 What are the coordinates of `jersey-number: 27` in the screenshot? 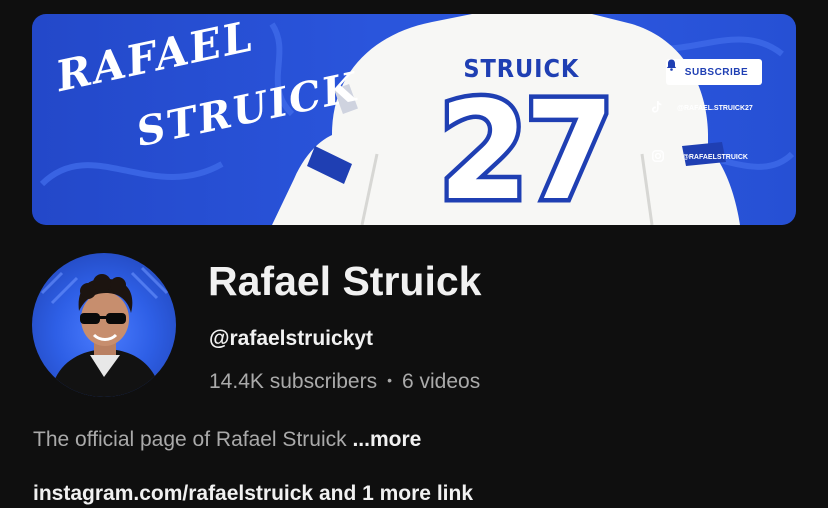 It's located at (526, 149).